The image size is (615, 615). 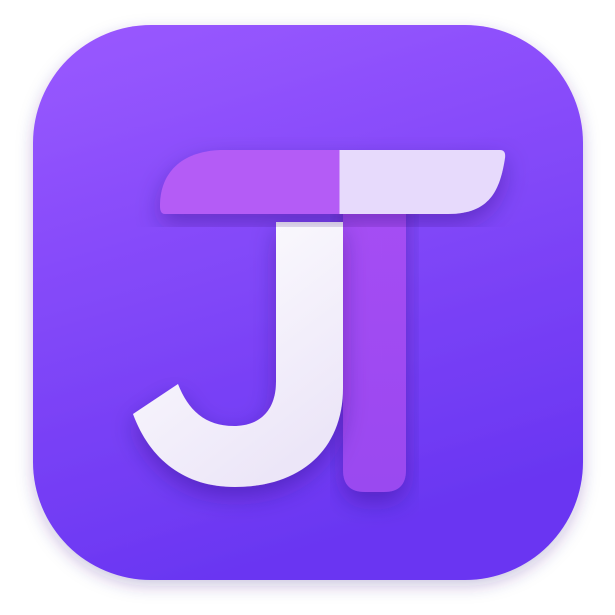 I want to click on t-crossbar-shape, so click(x=333, y=182).